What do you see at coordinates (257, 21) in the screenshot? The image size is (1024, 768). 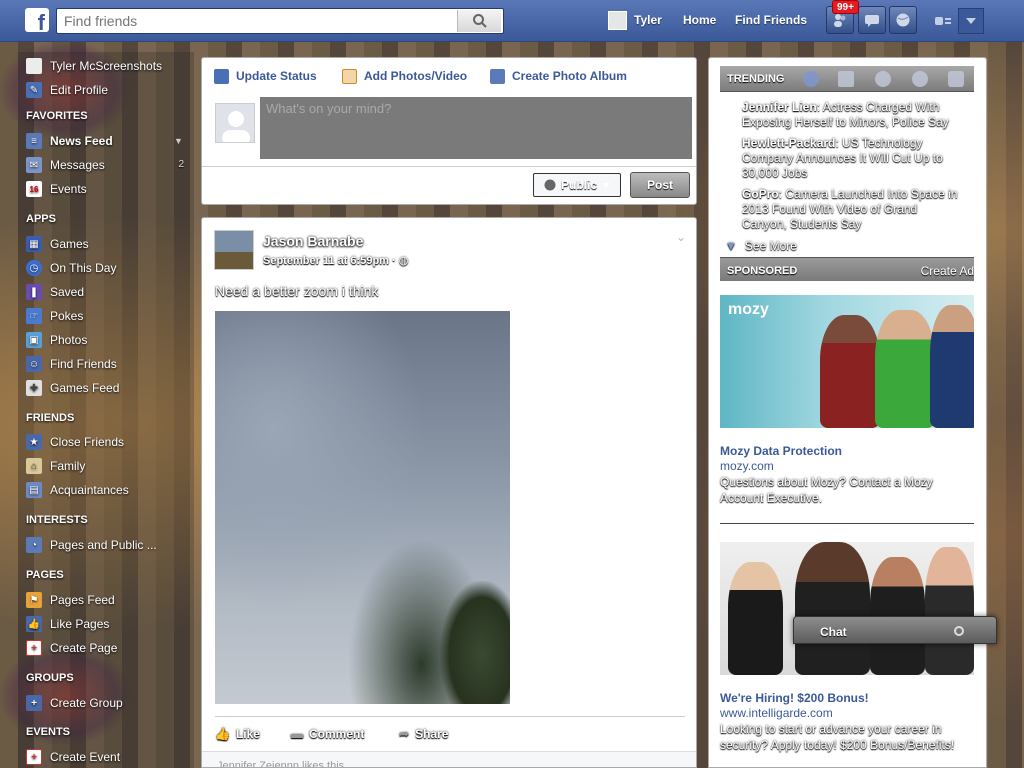 I see `search-input` at bounding box center [257, 21].